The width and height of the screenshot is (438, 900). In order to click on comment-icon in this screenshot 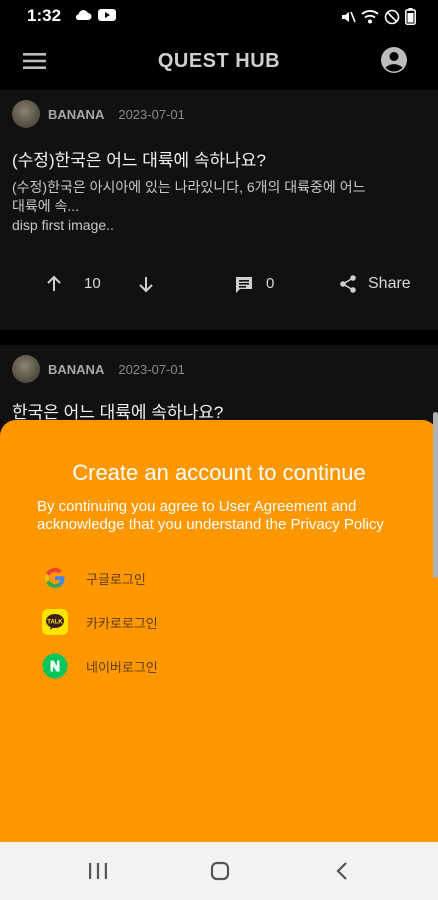, I will do `click(244, 285)`.